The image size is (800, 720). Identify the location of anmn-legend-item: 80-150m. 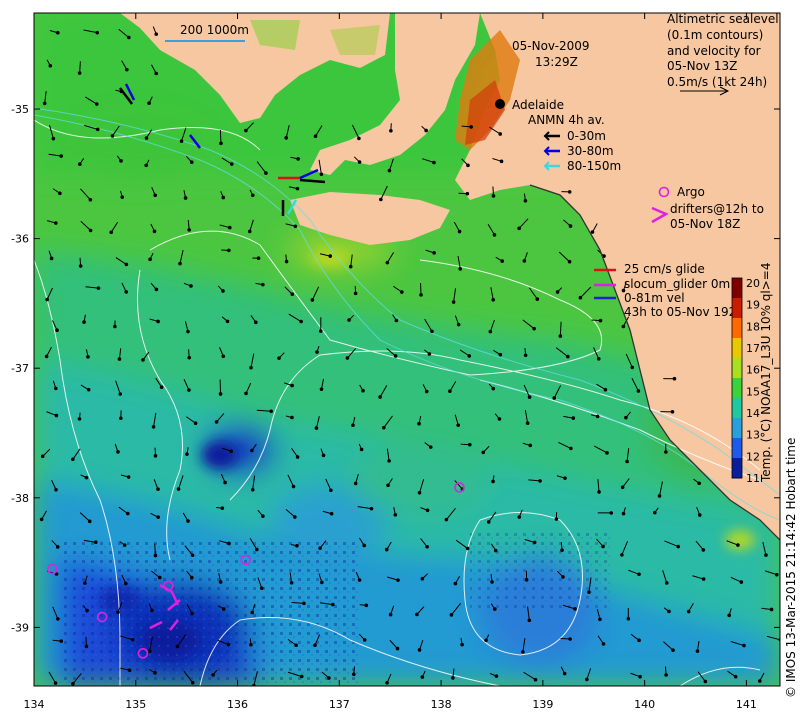
(594, 166).